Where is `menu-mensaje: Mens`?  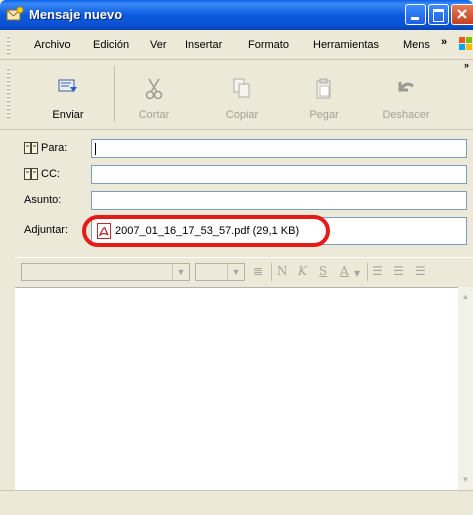
menu-mensaje: Mens is located at coordinates (416, 45).